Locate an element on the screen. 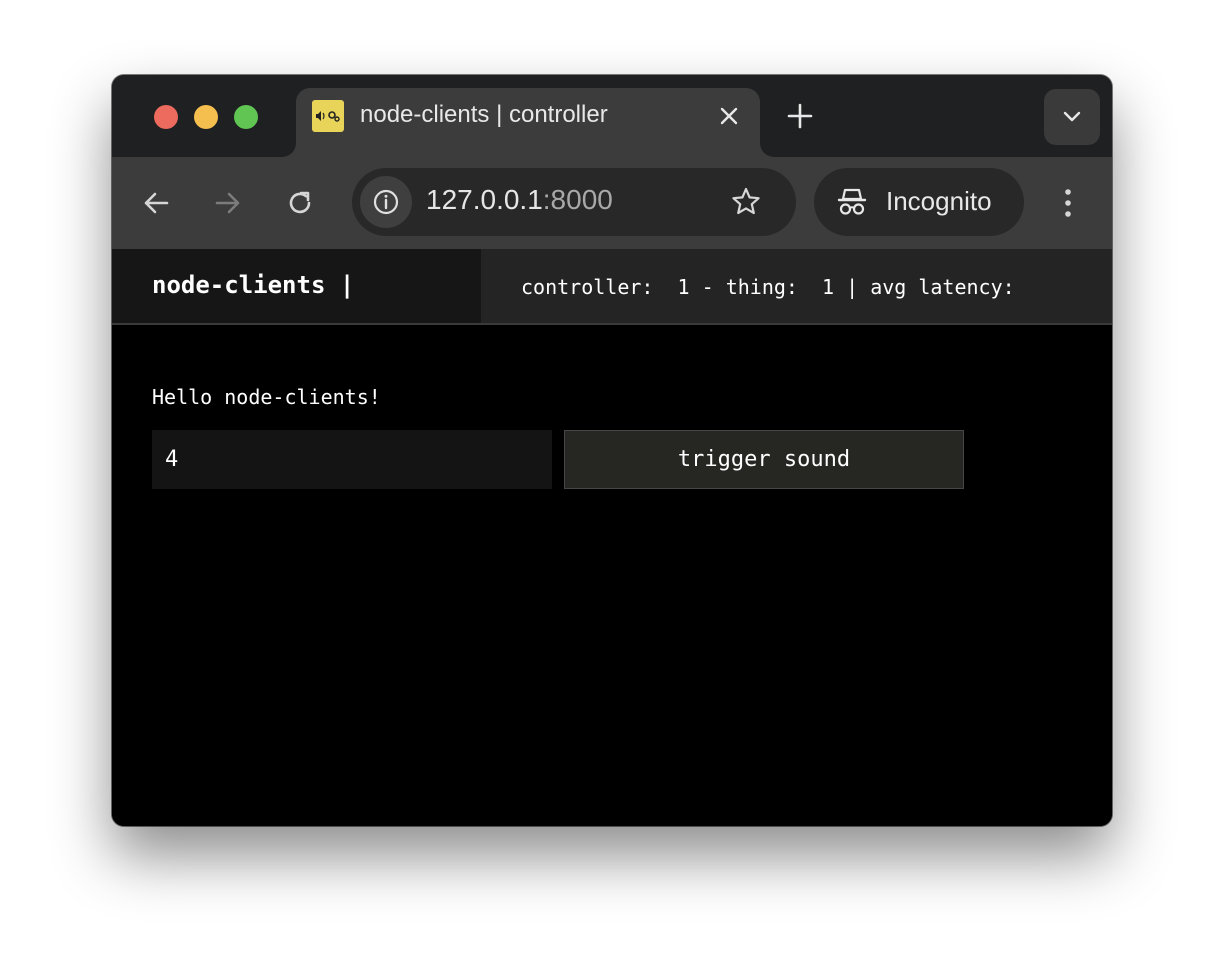  more-menu-icon is located at coordinates (1068, 203).